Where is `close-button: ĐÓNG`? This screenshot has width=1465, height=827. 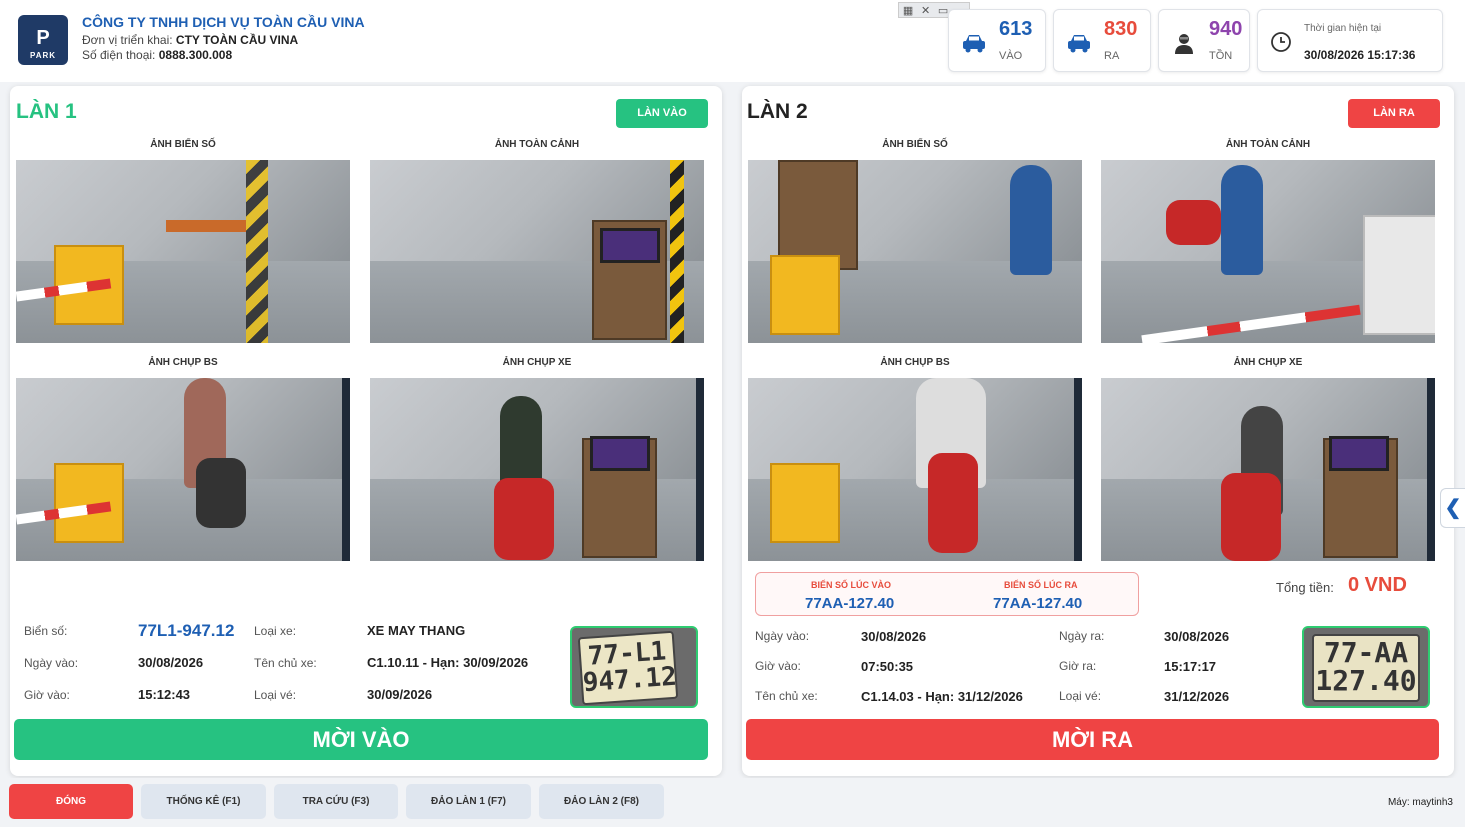
close-button: ĐÓNG is located at coordinates (71, 801).